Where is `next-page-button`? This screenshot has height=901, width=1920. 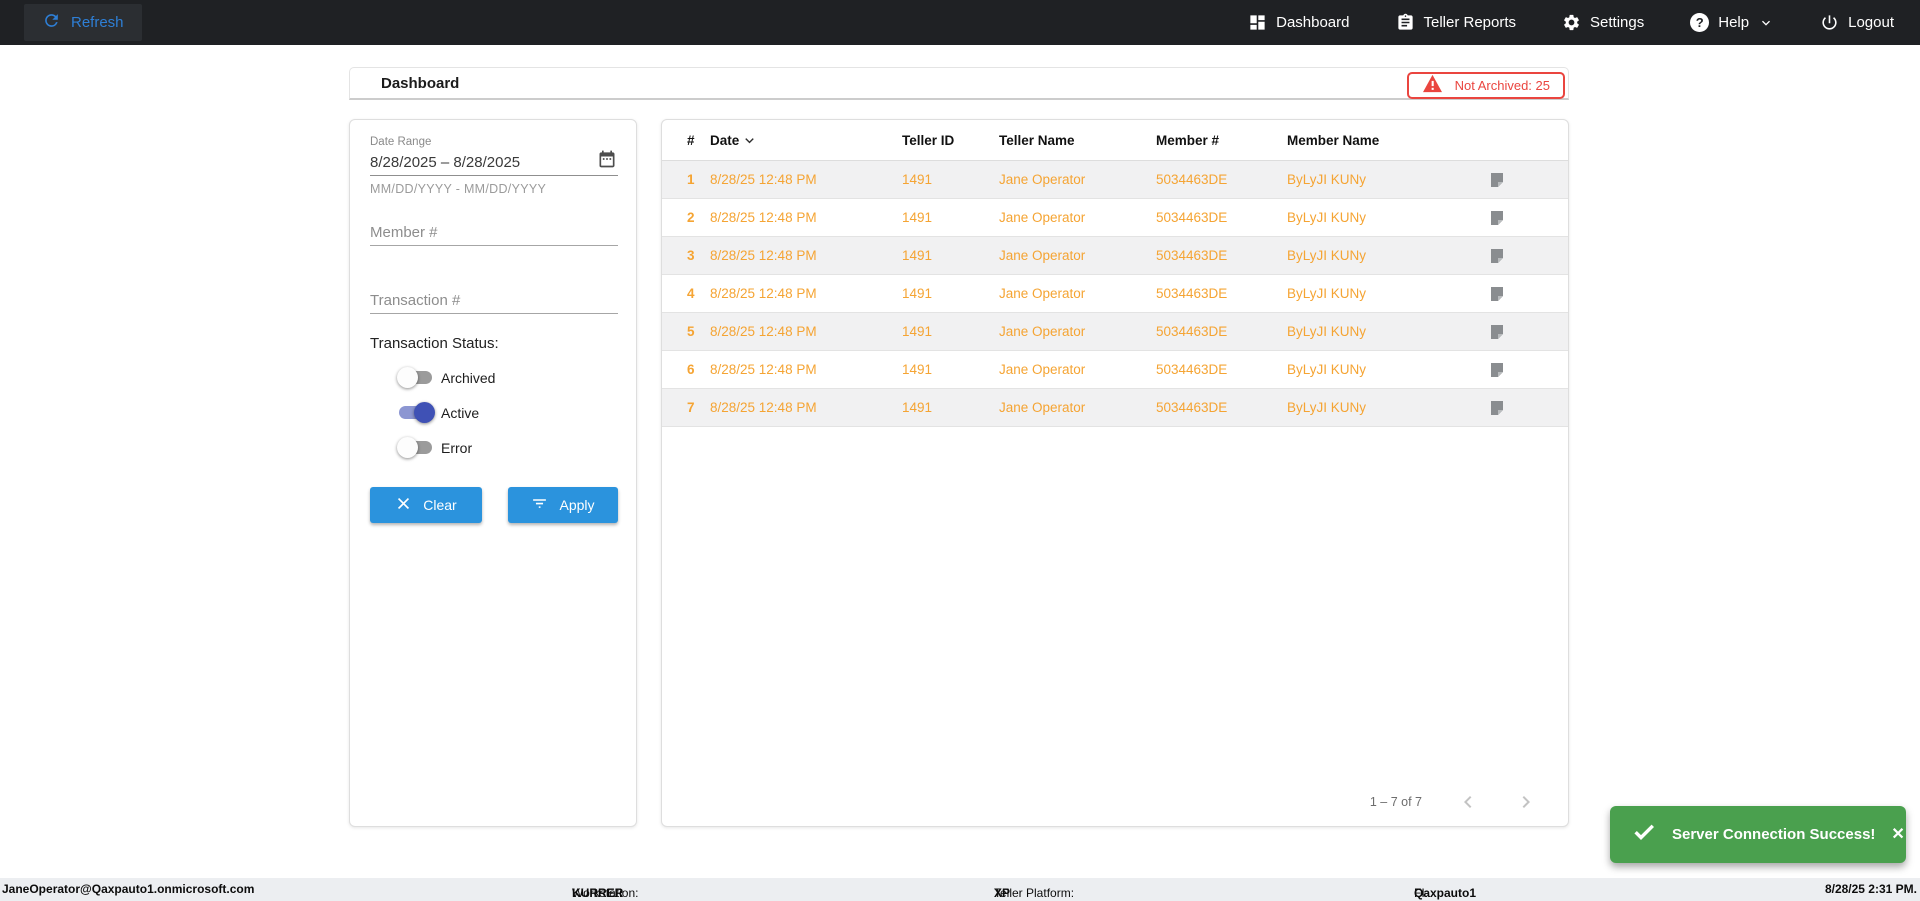 next-page-button is located at coordinates (1526, 802).